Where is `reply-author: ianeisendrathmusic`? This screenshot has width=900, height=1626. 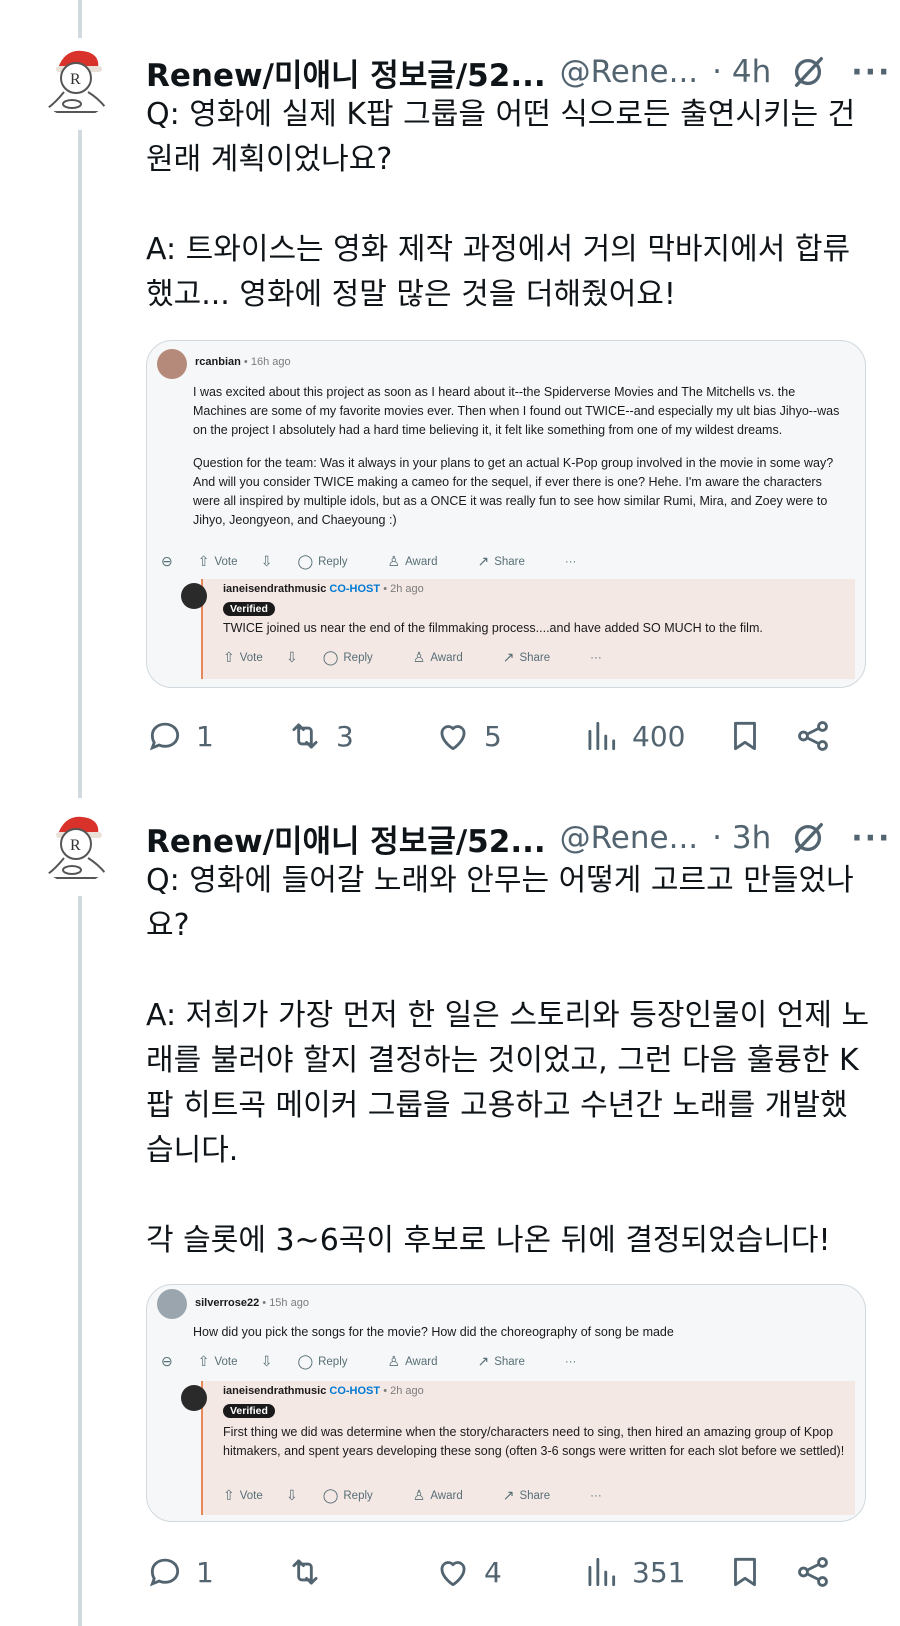
reply-author: ianeisendrathmusic is located at coordinates (275, 589).